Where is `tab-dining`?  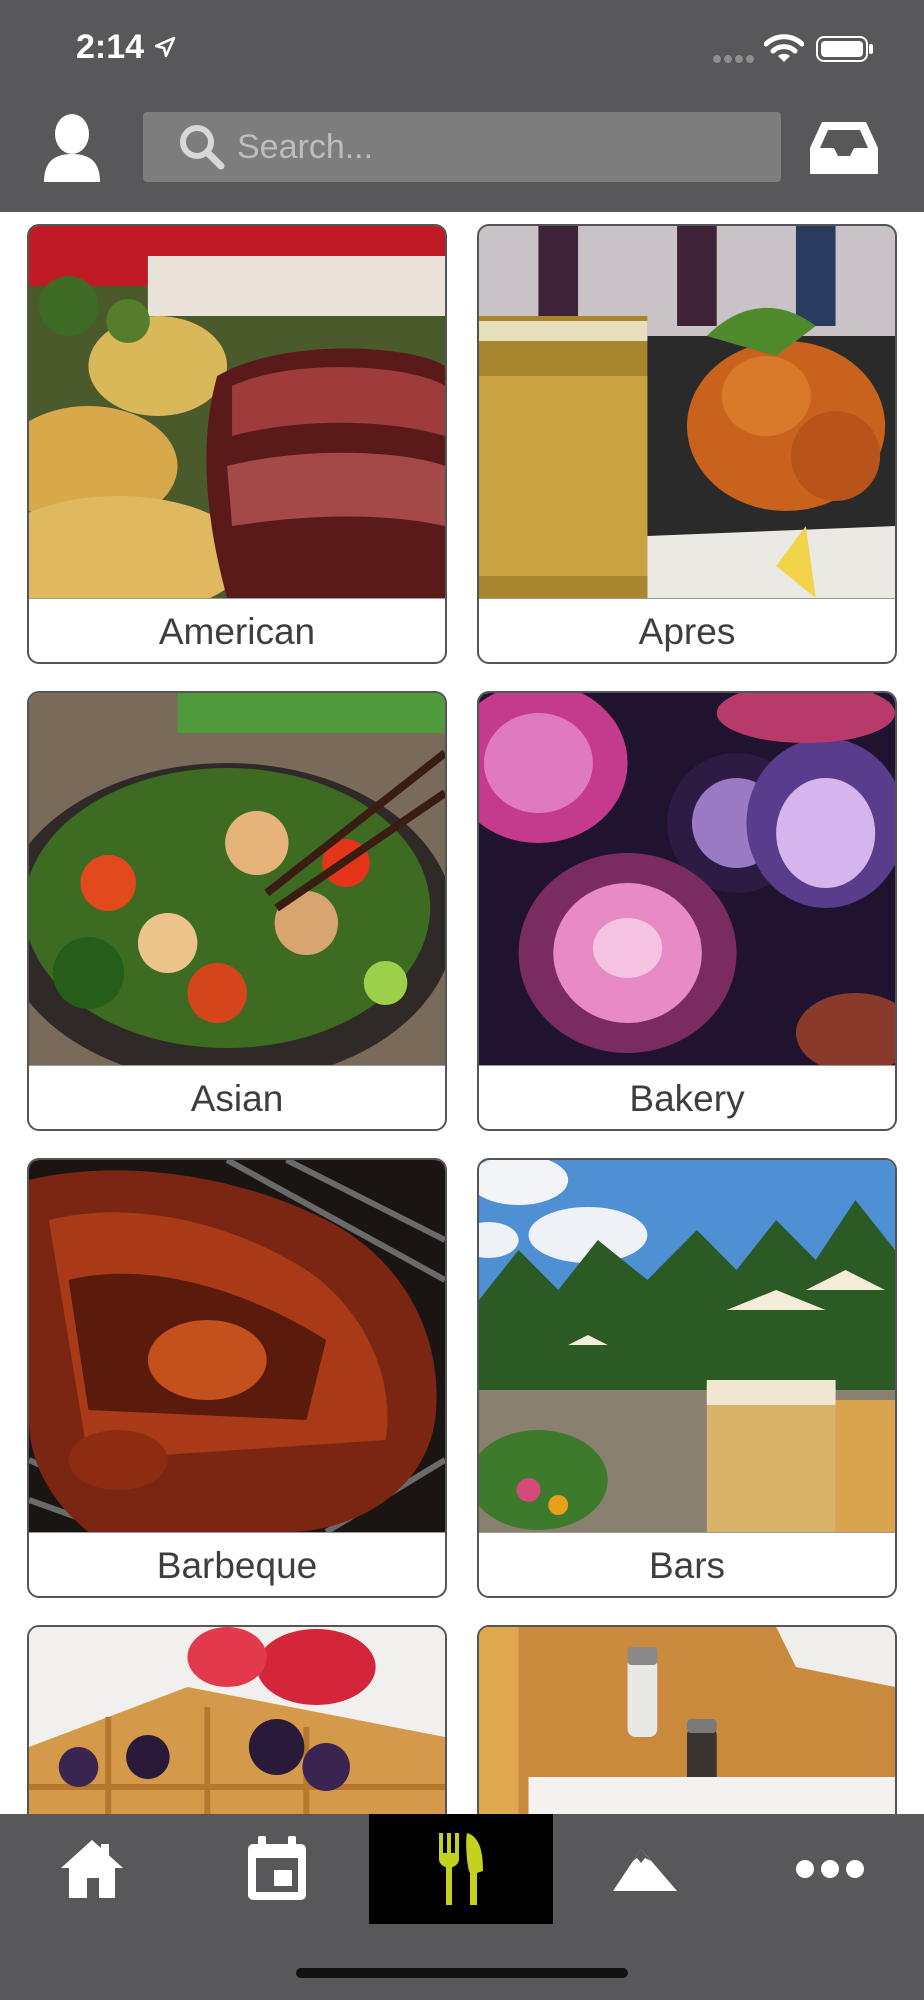
tab-dining is located at coordinates (461, 1869).